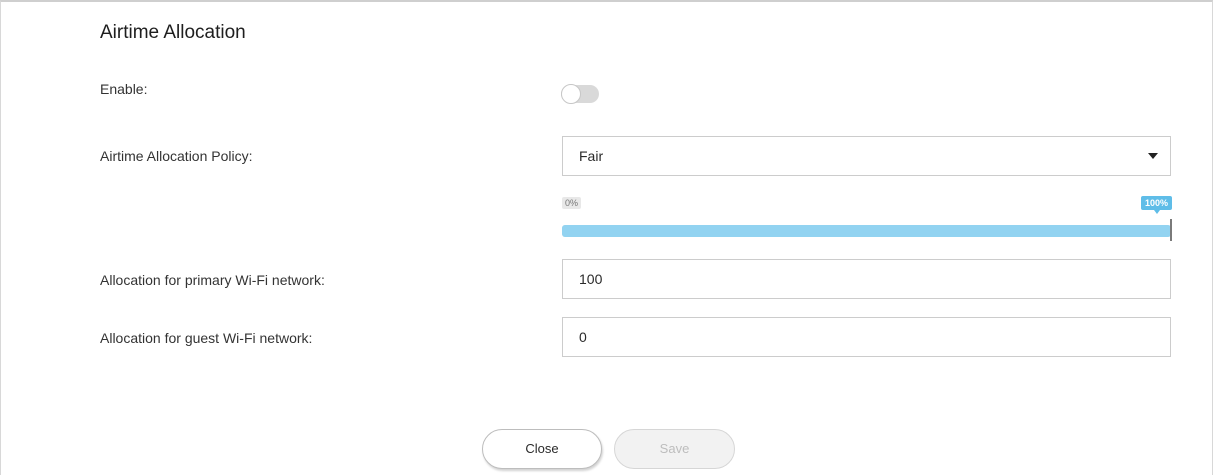  I want to click on close-button: Close, so click(542, 449).